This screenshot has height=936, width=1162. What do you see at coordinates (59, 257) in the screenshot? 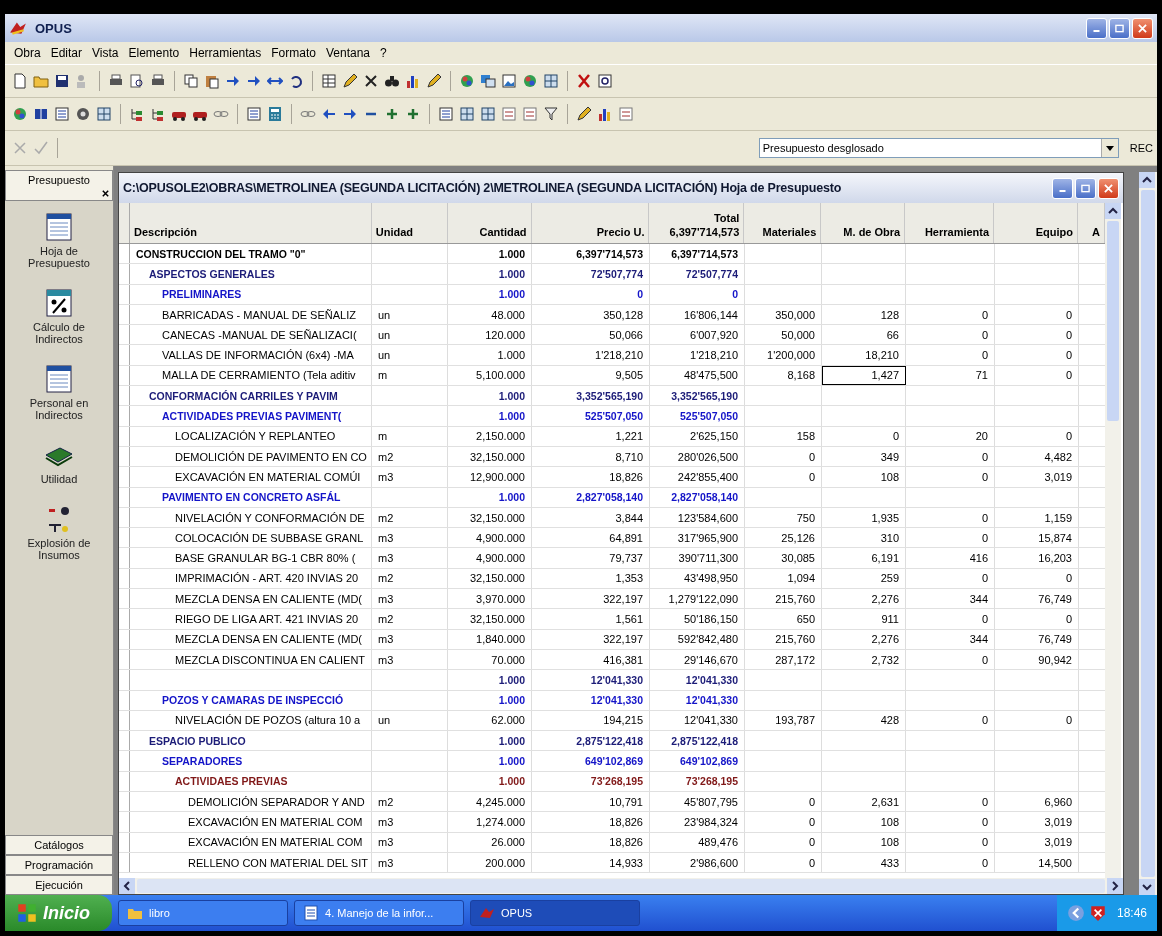
I see `sidebar-item-label: Hoja de Presupuesto` at bounding box center [59, 257].